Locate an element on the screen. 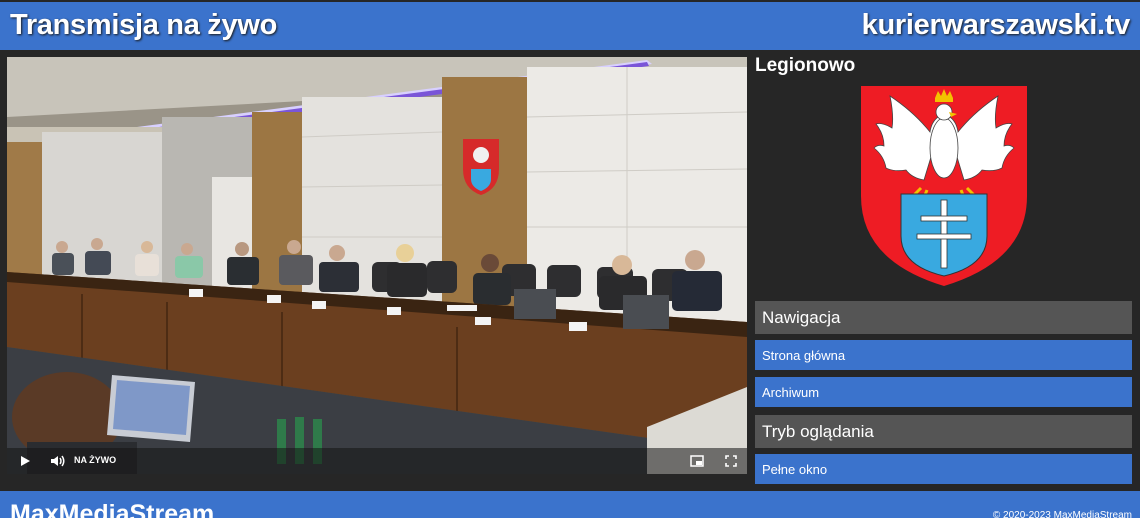  view-mode-section-heading: Tryb oglądania is located at coordinates (943, 431).